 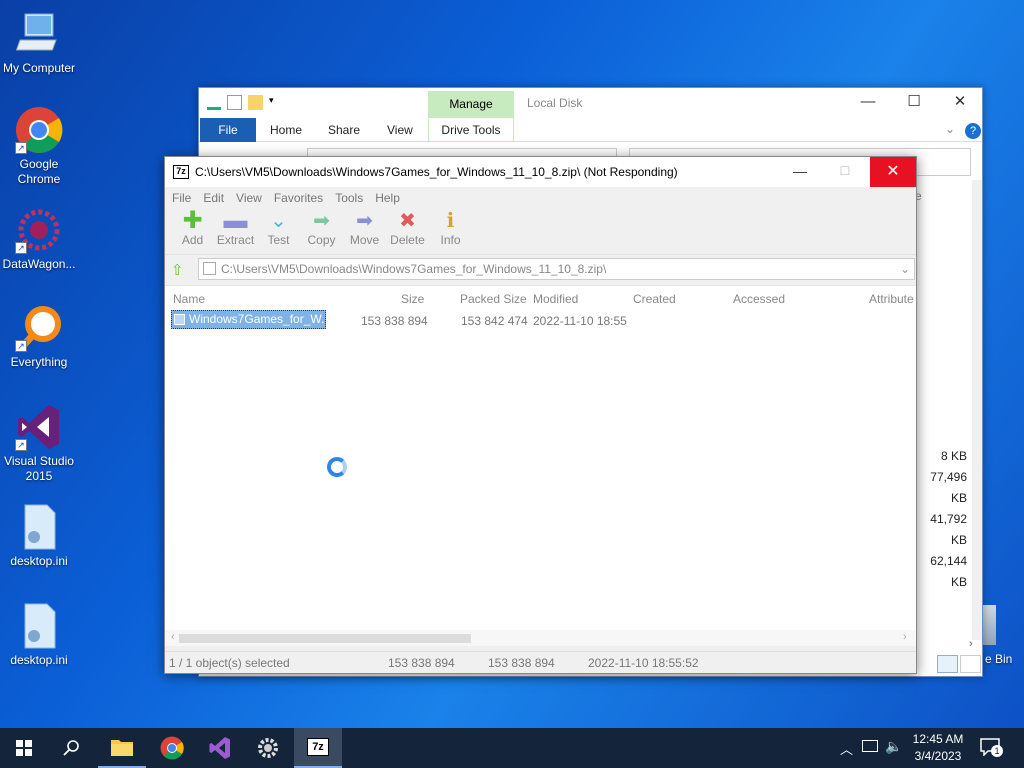 I want to click on info-icon: ℹ, so click(x=450, y=221).